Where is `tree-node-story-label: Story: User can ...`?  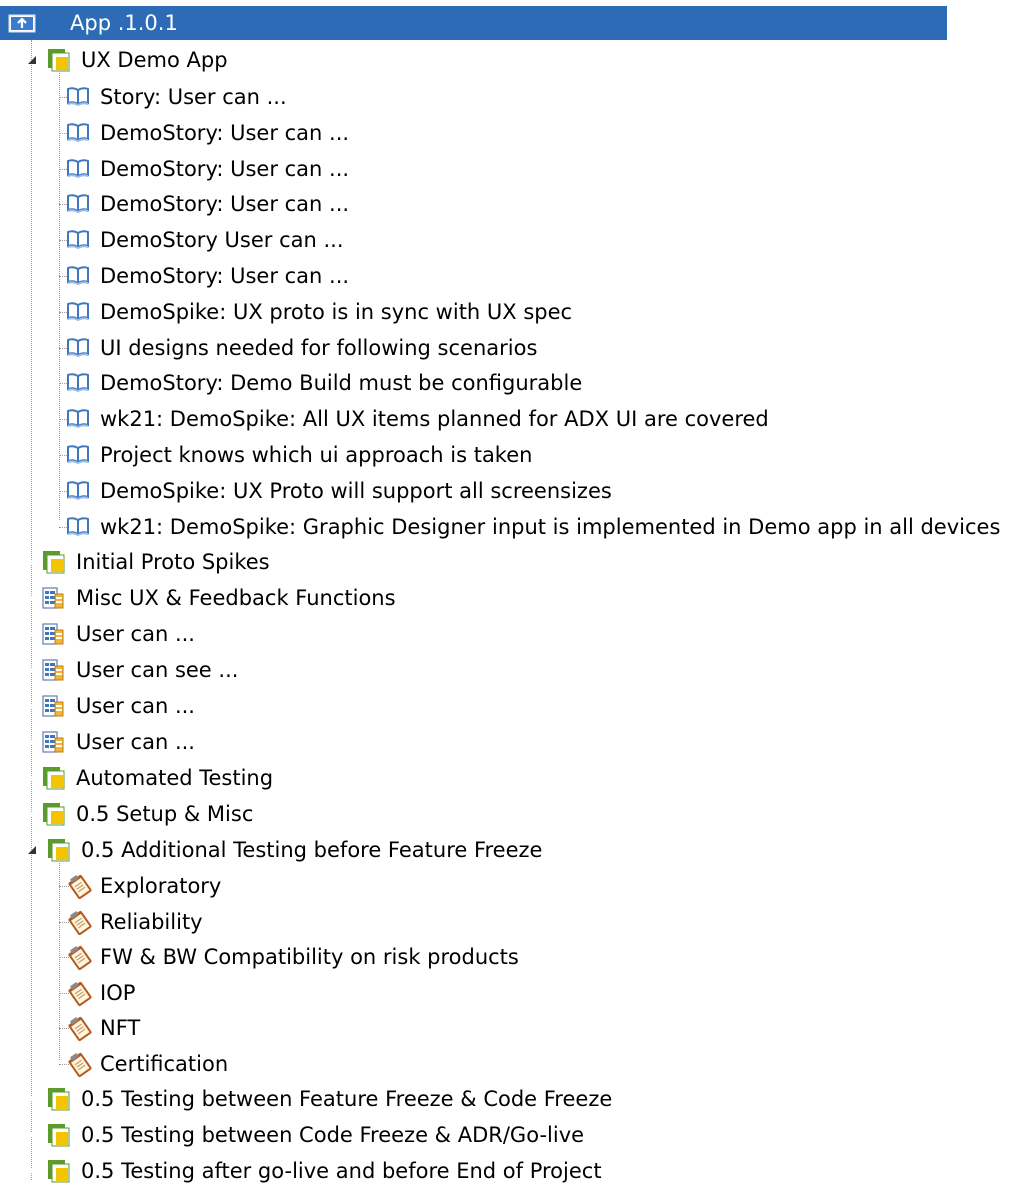
tree-node-story-label: Story: User can ... is located at coordinates (193, 97).